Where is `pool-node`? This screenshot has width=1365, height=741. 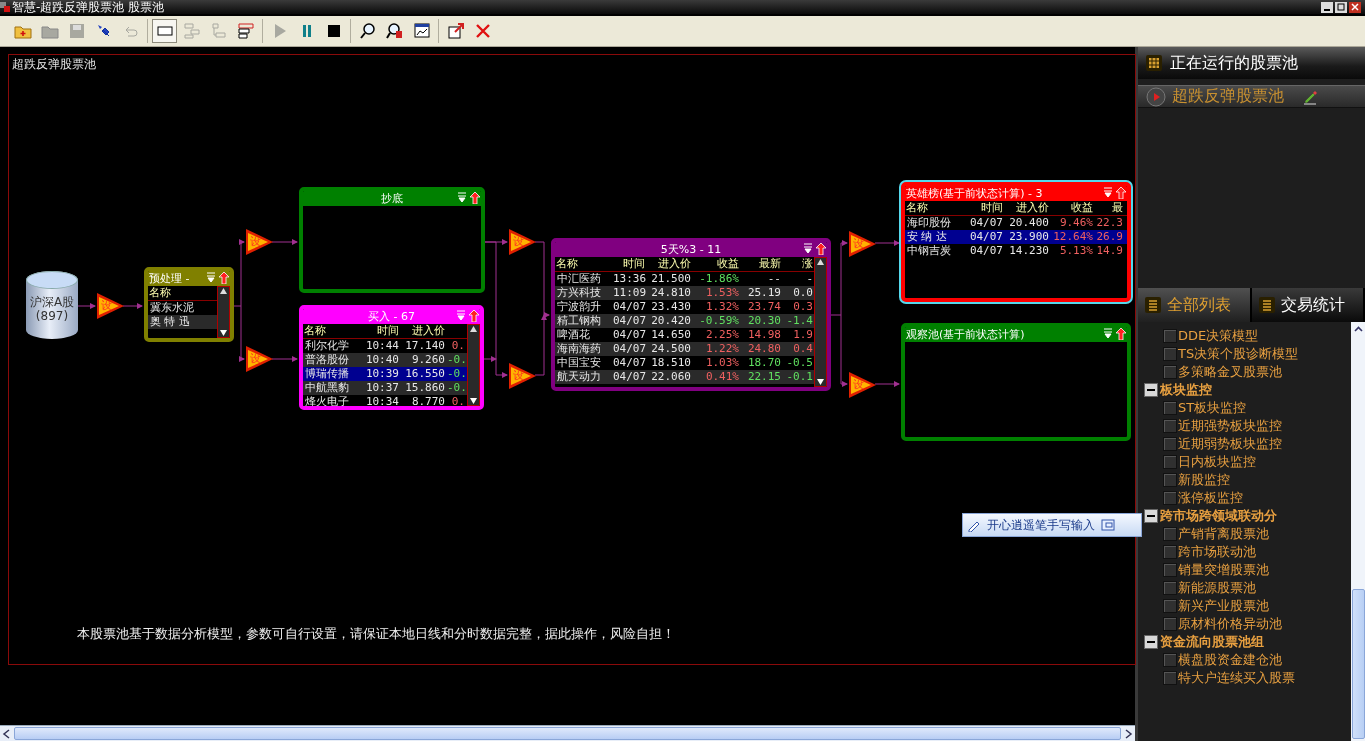
pool-node is located at coordinates (691, 314).